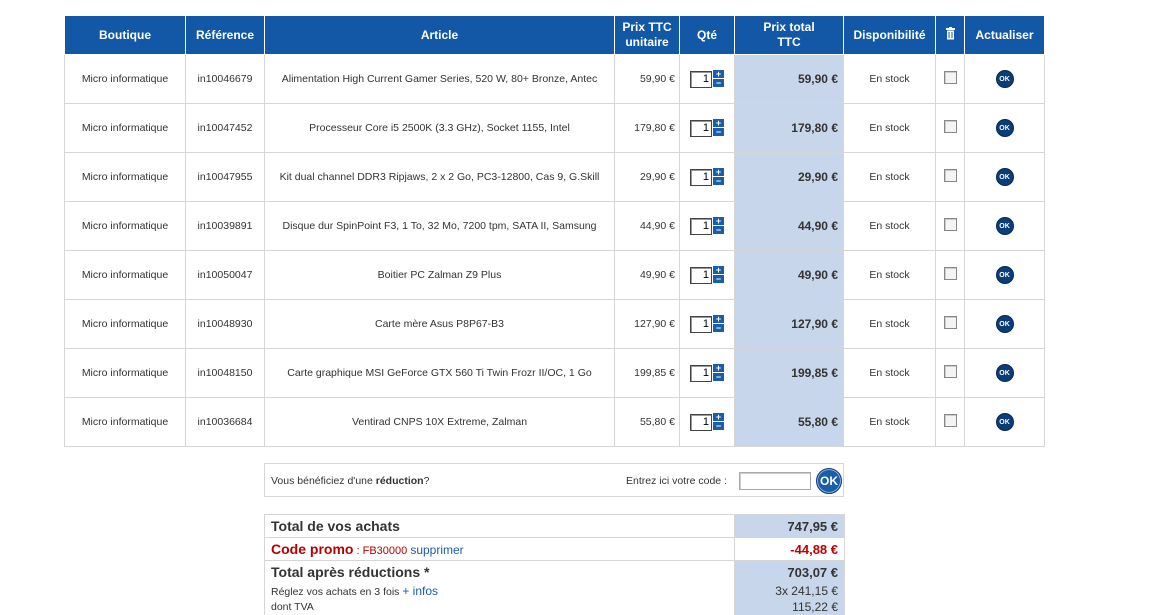 This screenshot has width=1163, height=615. Describe the element at coordinates (499, 571) in the screenshot. I see `total-after-label: Total après réductions *` at that location.